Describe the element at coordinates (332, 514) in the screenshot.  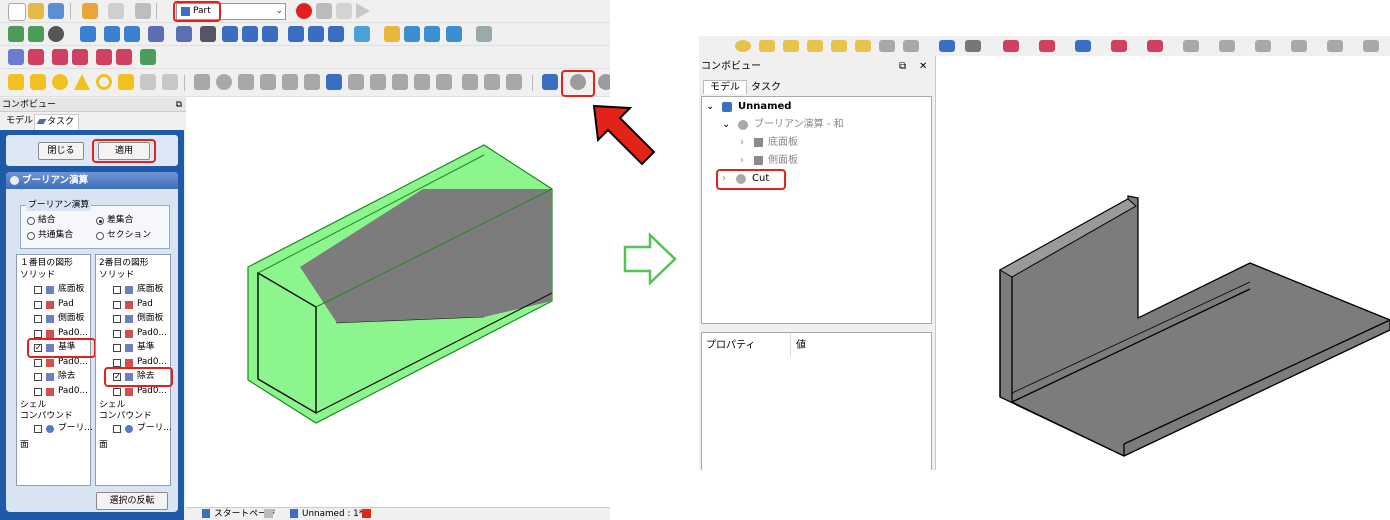
I see `tab-unnamed: Unnamed : 1*` at that location.